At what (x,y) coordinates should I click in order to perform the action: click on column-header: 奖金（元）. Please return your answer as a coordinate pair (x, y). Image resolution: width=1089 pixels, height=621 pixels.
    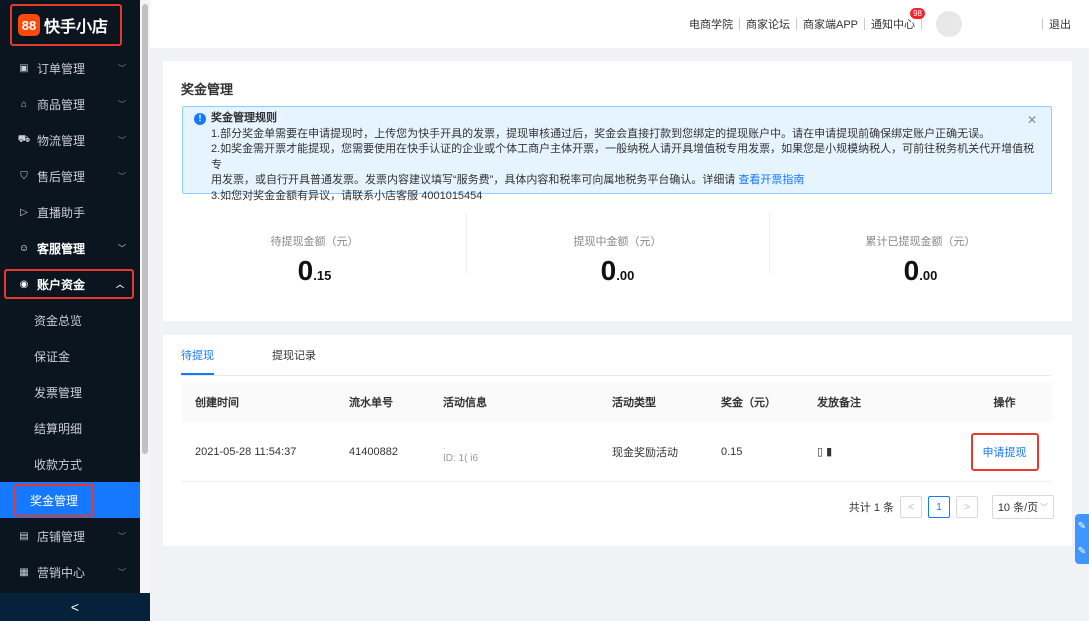
    Looking at the image, I should click on (748, 403).